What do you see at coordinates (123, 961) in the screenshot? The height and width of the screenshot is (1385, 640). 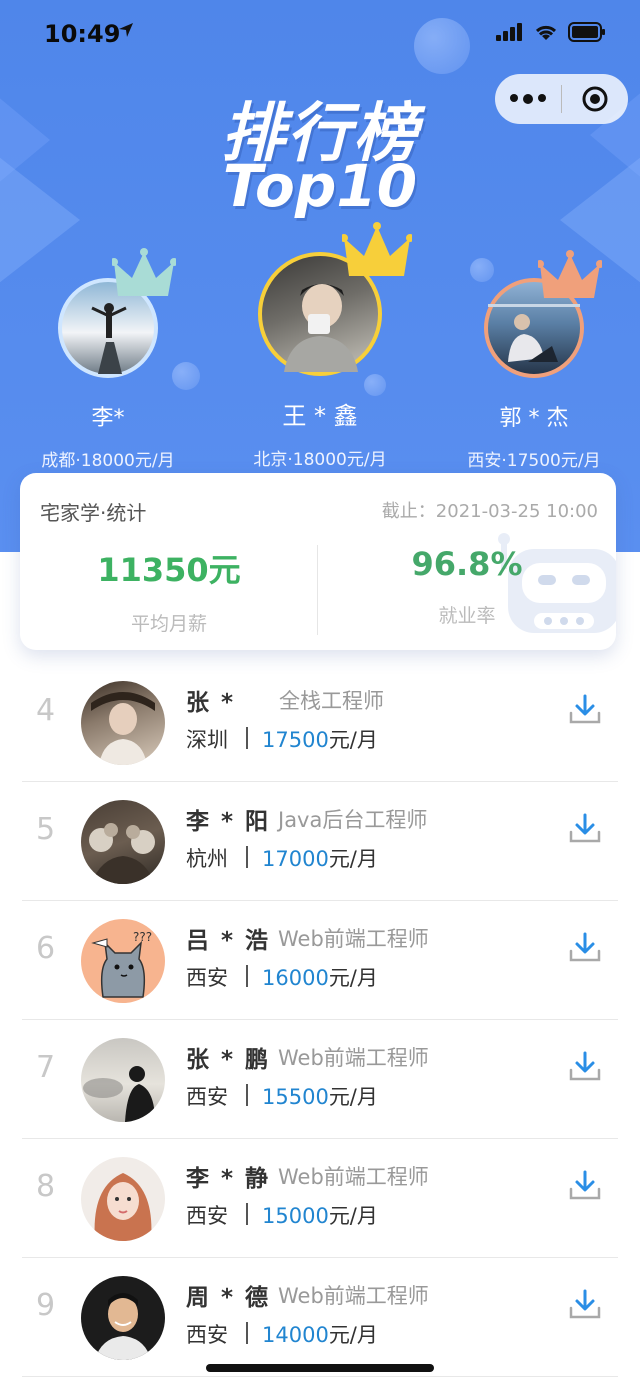 I see `avatar: ???` at bounding box center [123, 961].